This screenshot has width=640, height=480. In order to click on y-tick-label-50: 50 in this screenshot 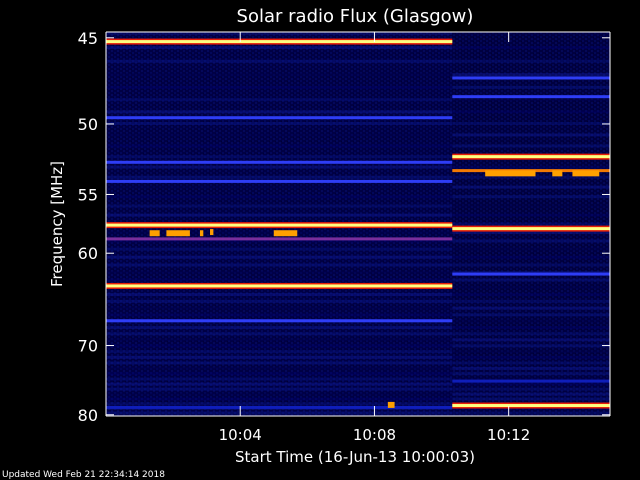, I will do `click(88, 124)`.